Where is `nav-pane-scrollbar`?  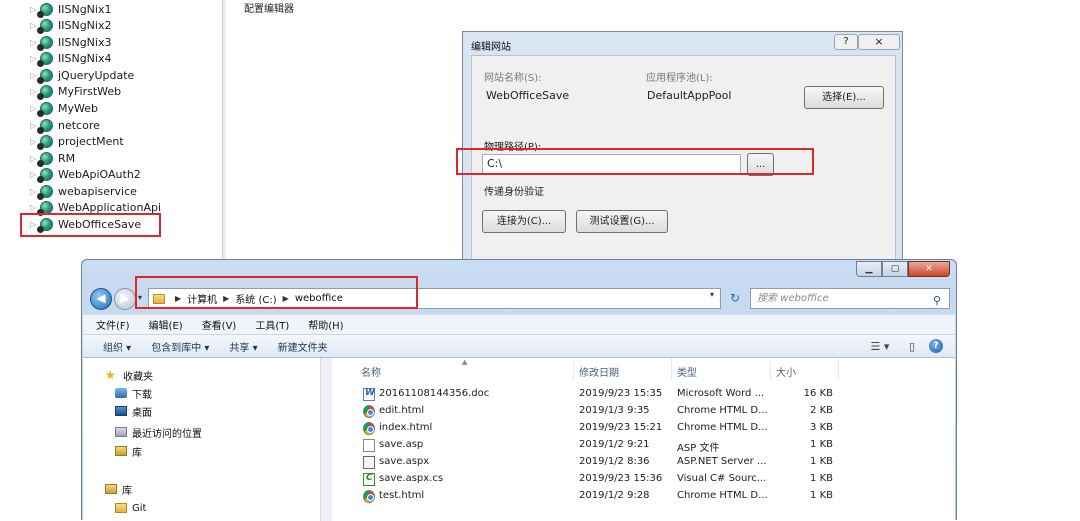
nav-pane-scrollbar is located at coordinates (326, 439).